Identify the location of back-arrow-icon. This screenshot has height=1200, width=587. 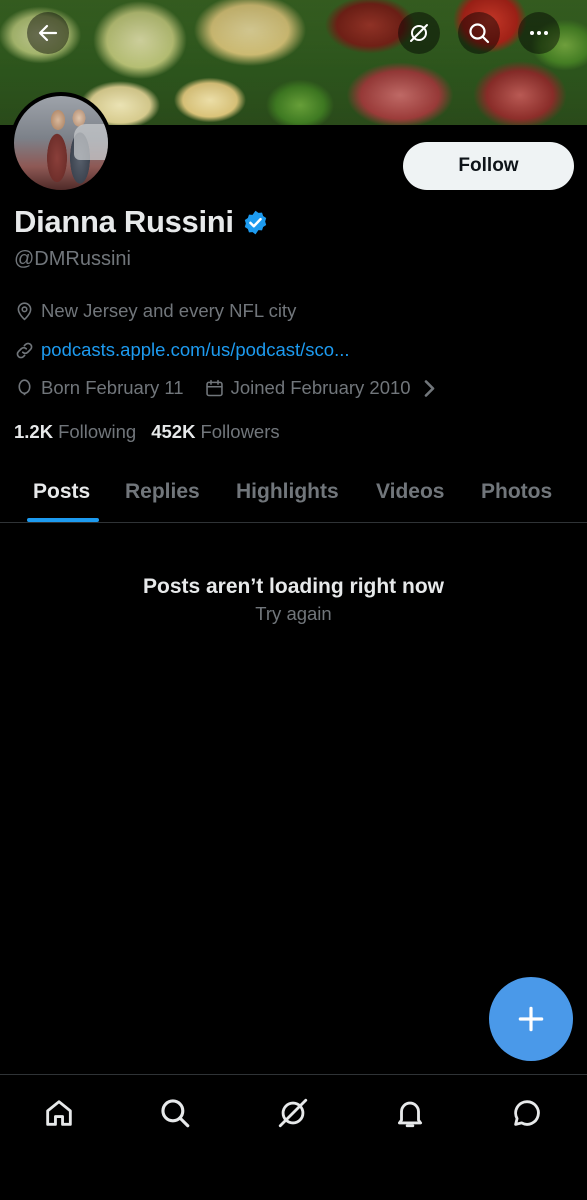
(48, 33).